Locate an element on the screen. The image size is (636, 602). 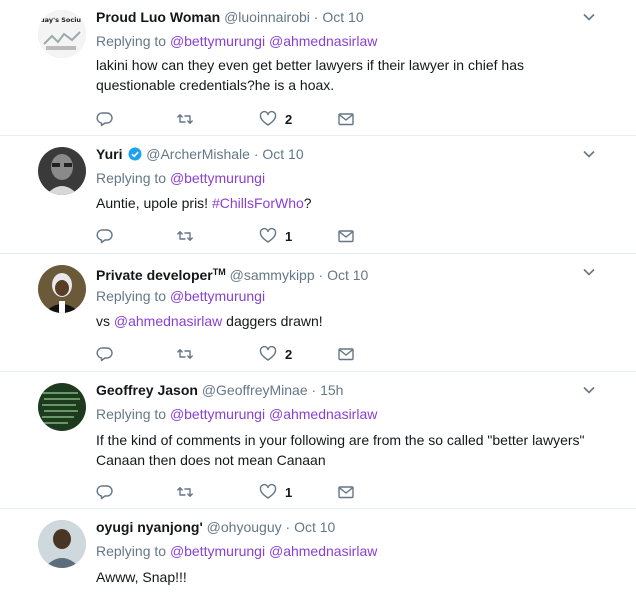
display-name: Proud Luo Woman is located at coordinates (158, 17).